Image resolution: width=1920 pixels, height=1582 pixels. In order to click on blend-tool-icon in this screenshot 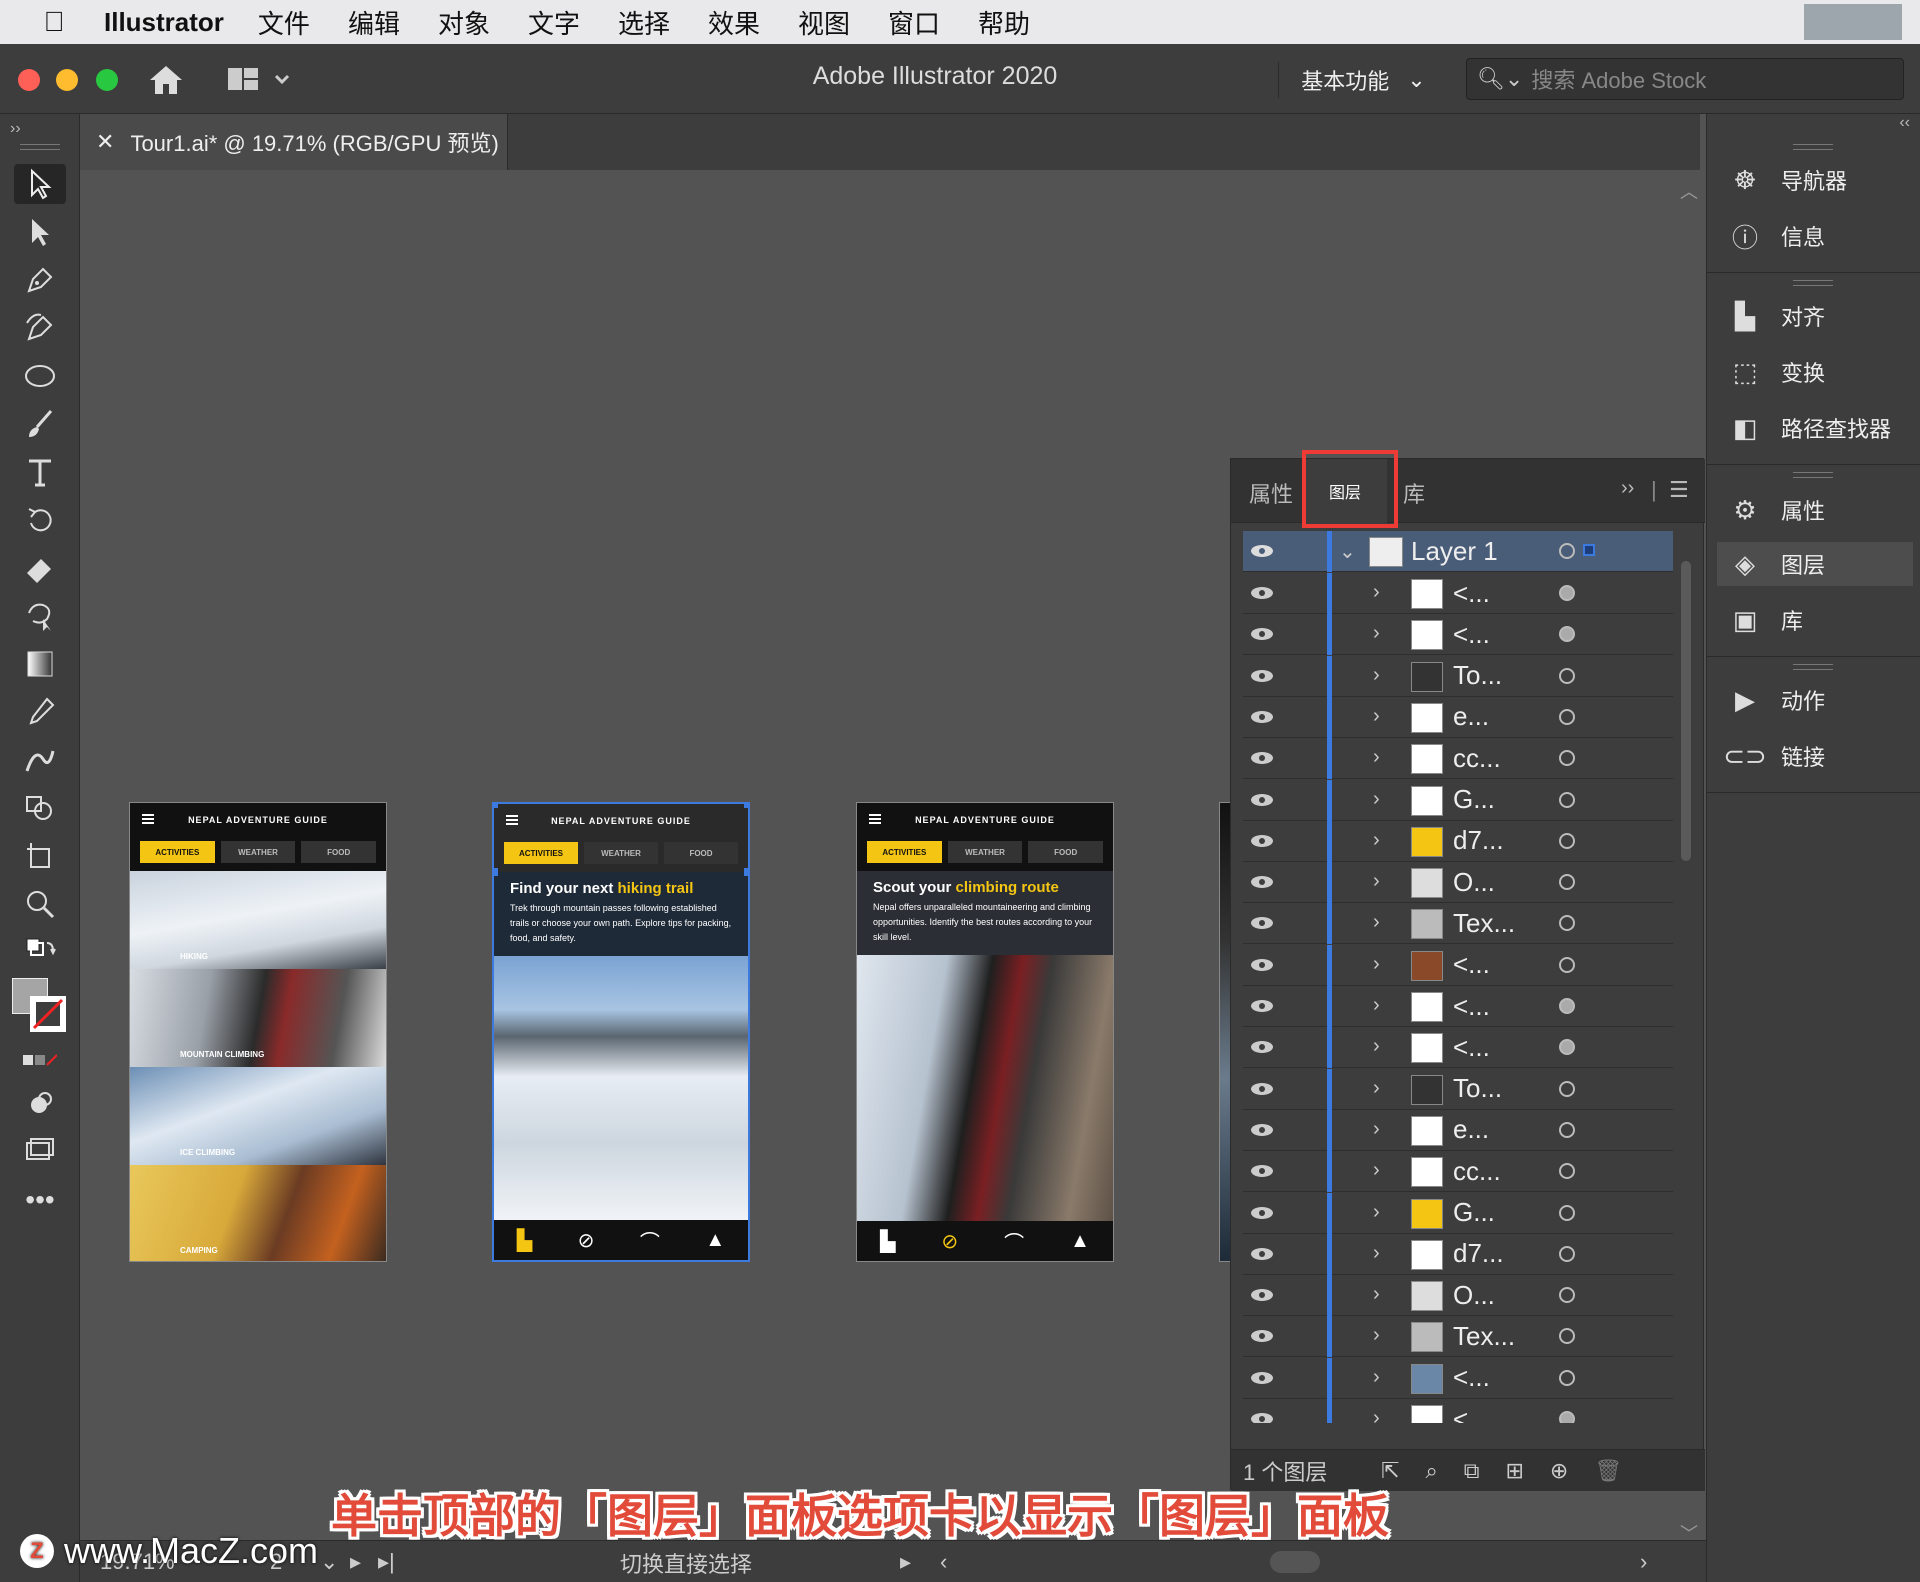, I will do `click(40, 760)`.